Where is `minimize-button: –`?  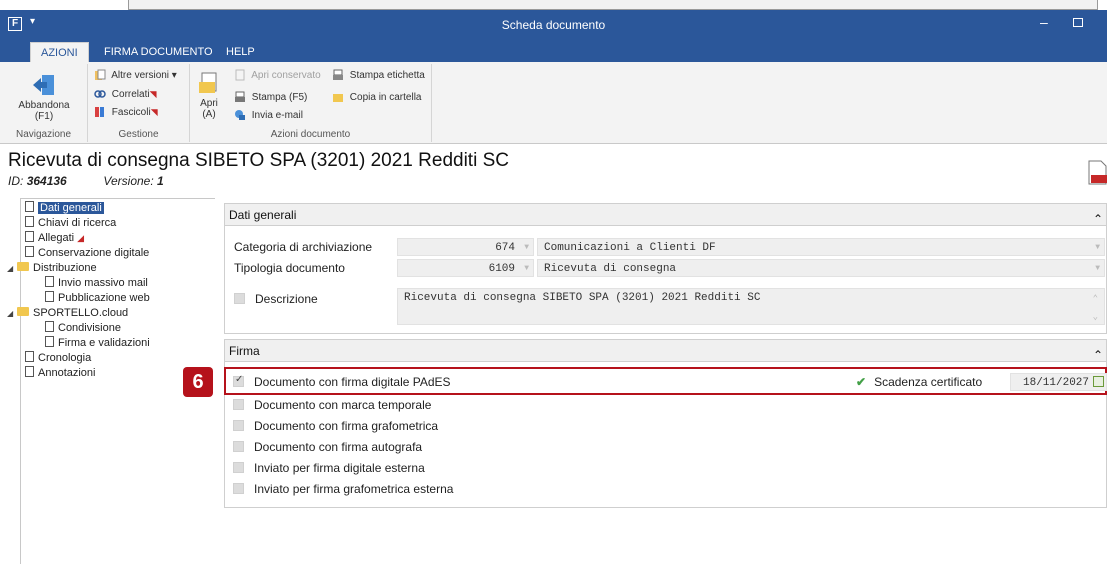 minimize-button: – is located at coordinates (1044, 22).